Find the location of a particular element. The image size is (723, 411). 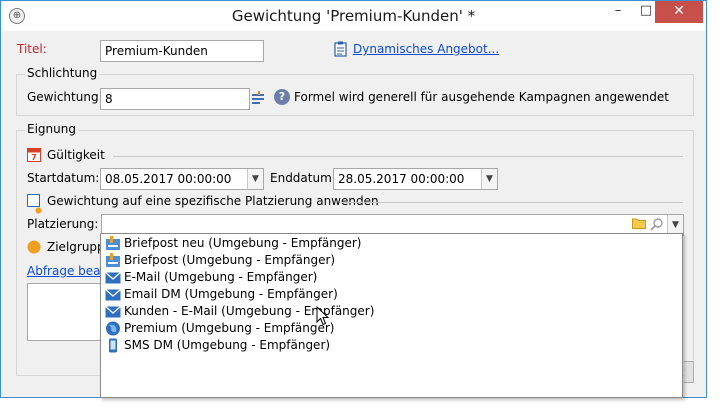

window-title: Gewichtung 'Premium-Kunden' * is located at coordinates (353, 16).